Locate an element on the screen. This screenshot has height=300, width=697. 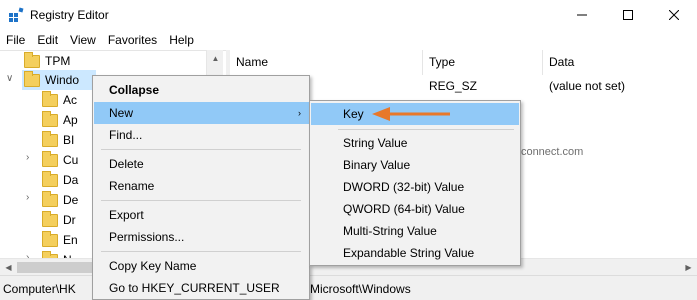
tree-item-label: Ap is located at coordinates (70, 120).